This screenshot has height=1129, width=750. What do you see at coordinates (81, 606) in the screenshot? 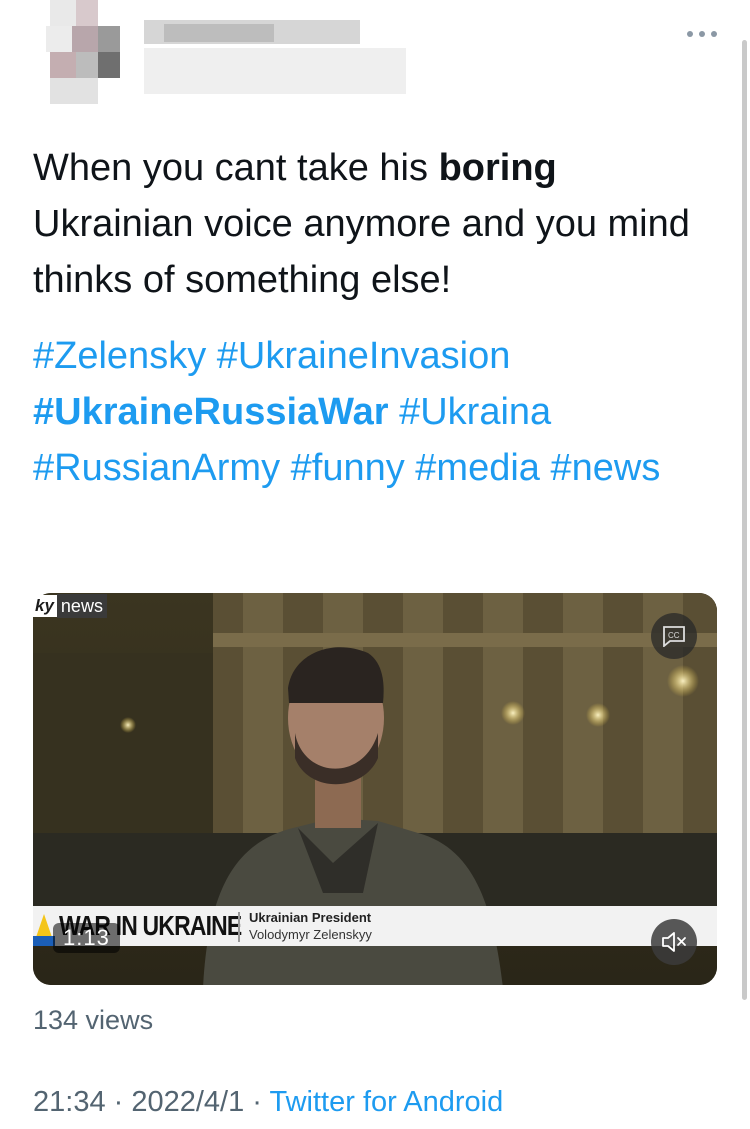
I see `channel-logo-right: news` at bounding box center [81, 606].